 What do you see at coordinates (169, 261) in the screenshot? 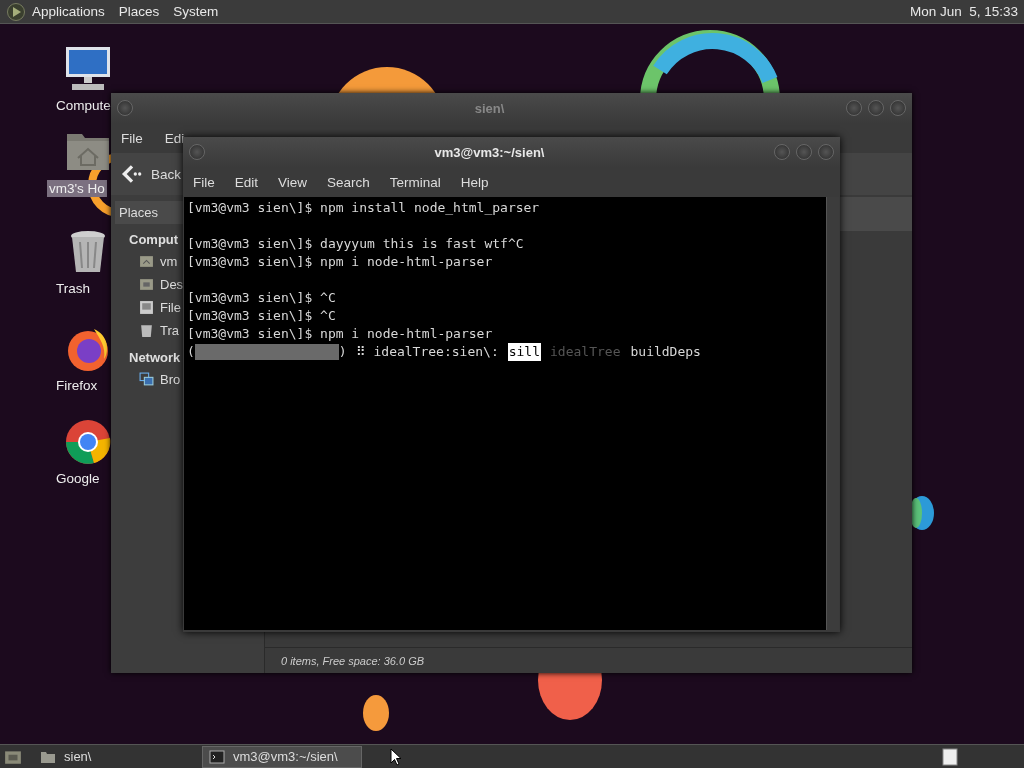
I see `sidebar-item: vm` at bounding box center [169, 261].